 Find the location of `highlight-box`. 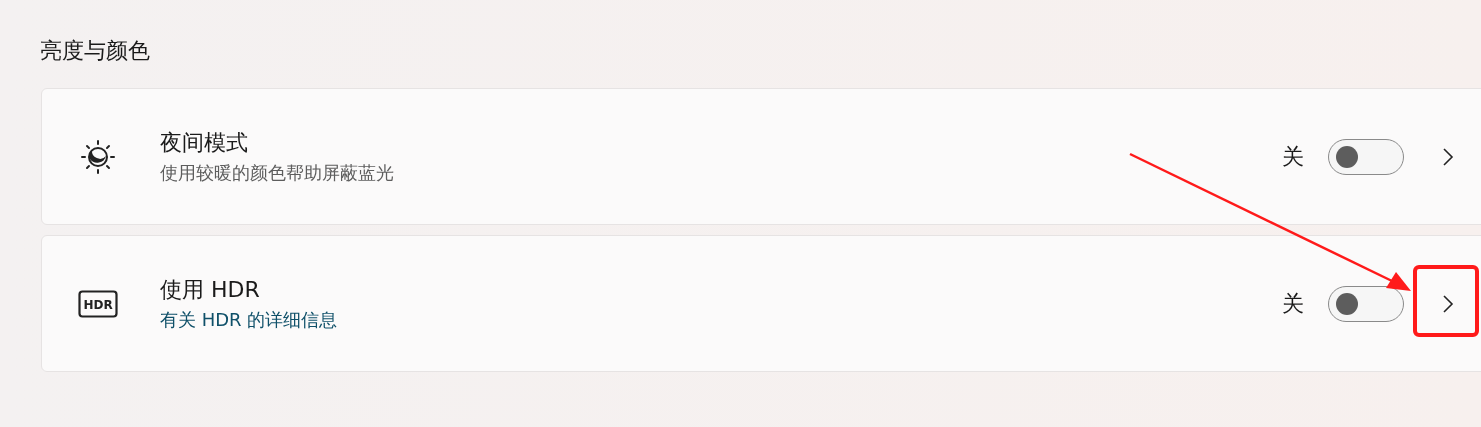

highlight-box is located at coordinates (1446, 301).